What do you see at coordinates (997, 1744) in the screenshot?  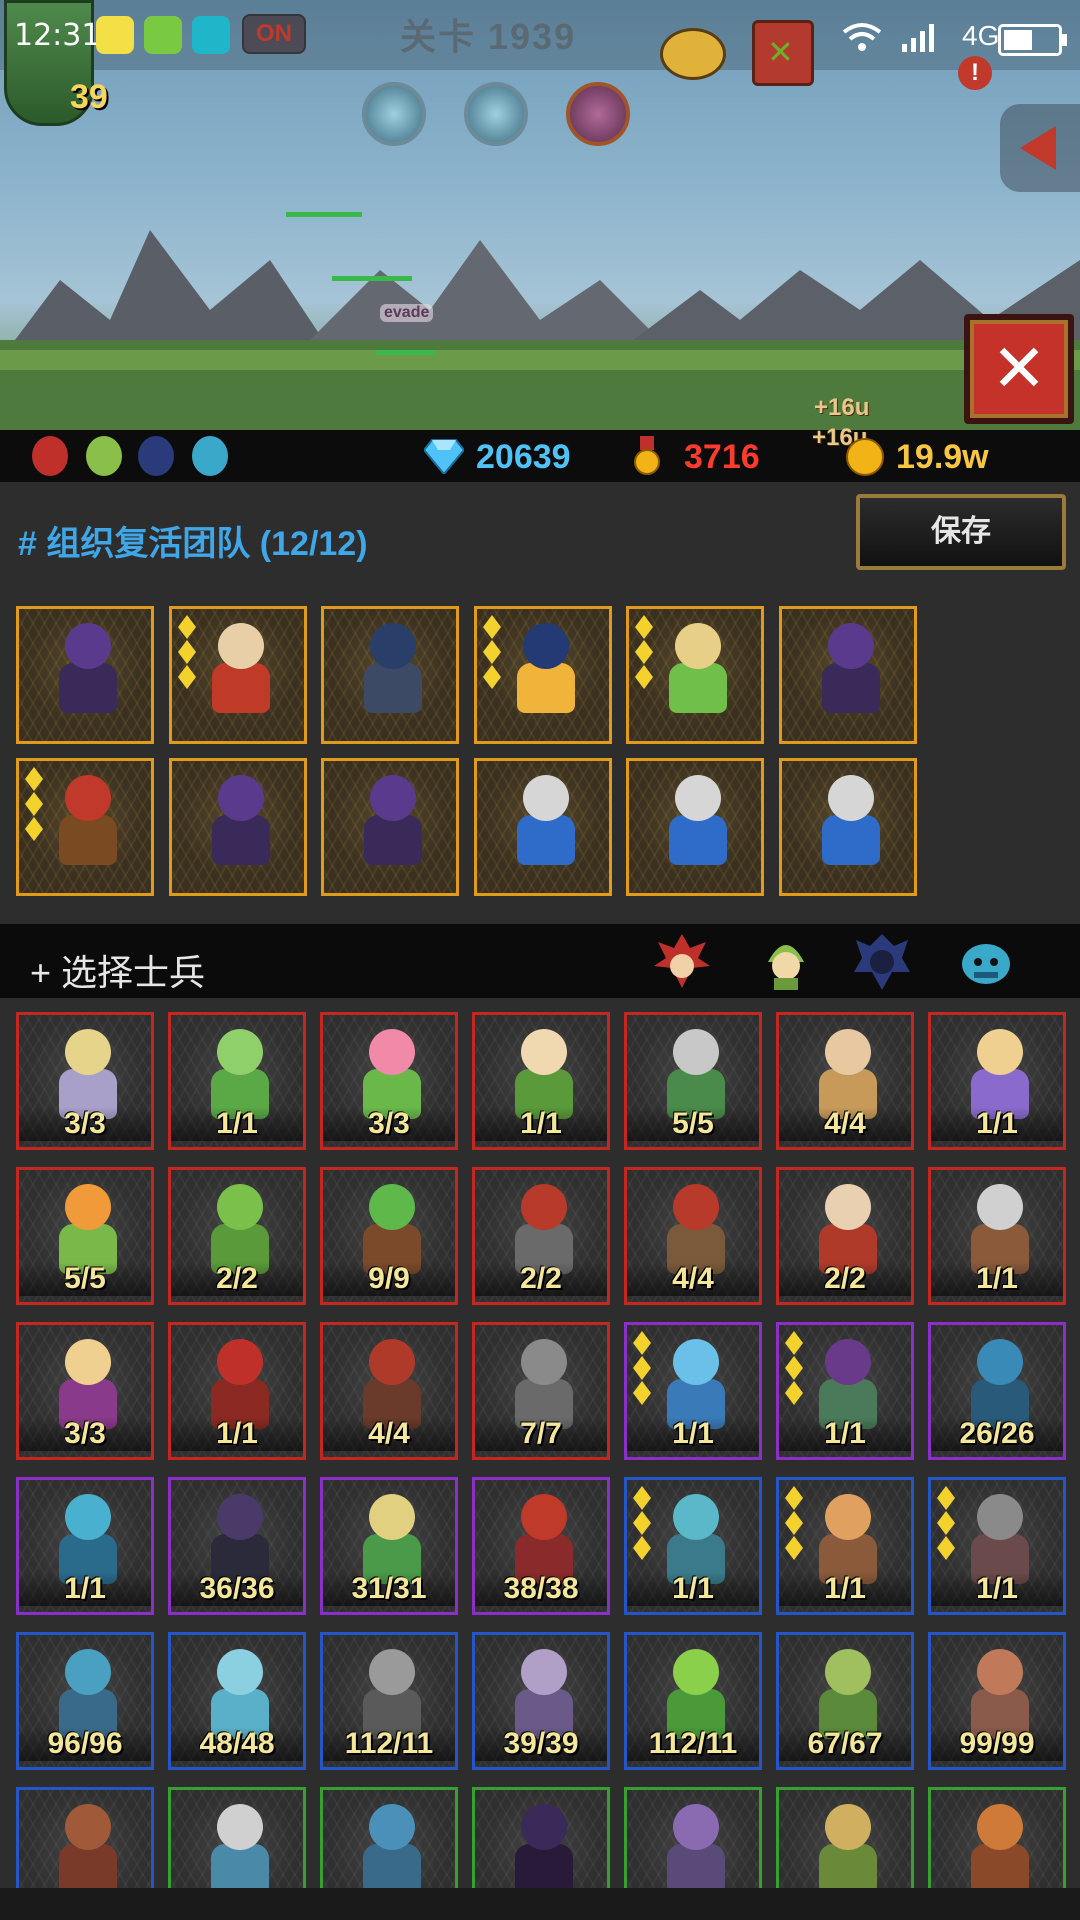 I see `unit-count: 99/99` at bounding box center [997, 1744].